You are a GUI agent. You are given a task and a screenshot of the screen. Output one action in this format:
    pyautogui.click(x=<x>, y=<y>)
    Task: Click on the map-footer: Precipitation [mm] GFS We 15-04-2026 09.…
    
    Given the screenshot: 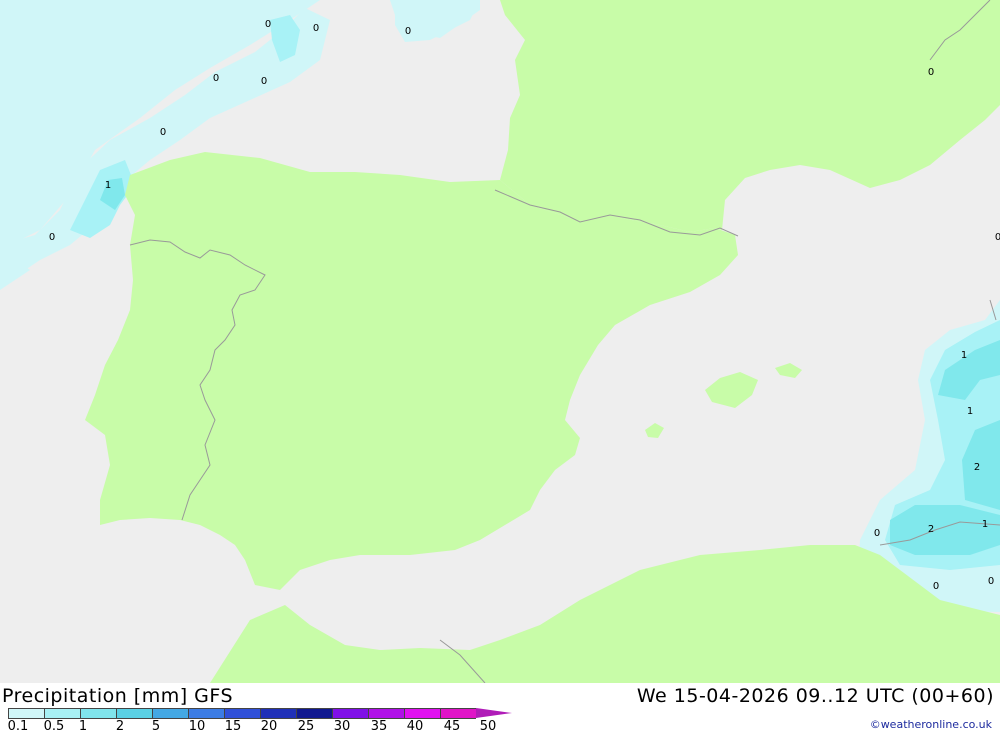 What is the action you would take?
    pyautogui.click(x=500, y=708)
    